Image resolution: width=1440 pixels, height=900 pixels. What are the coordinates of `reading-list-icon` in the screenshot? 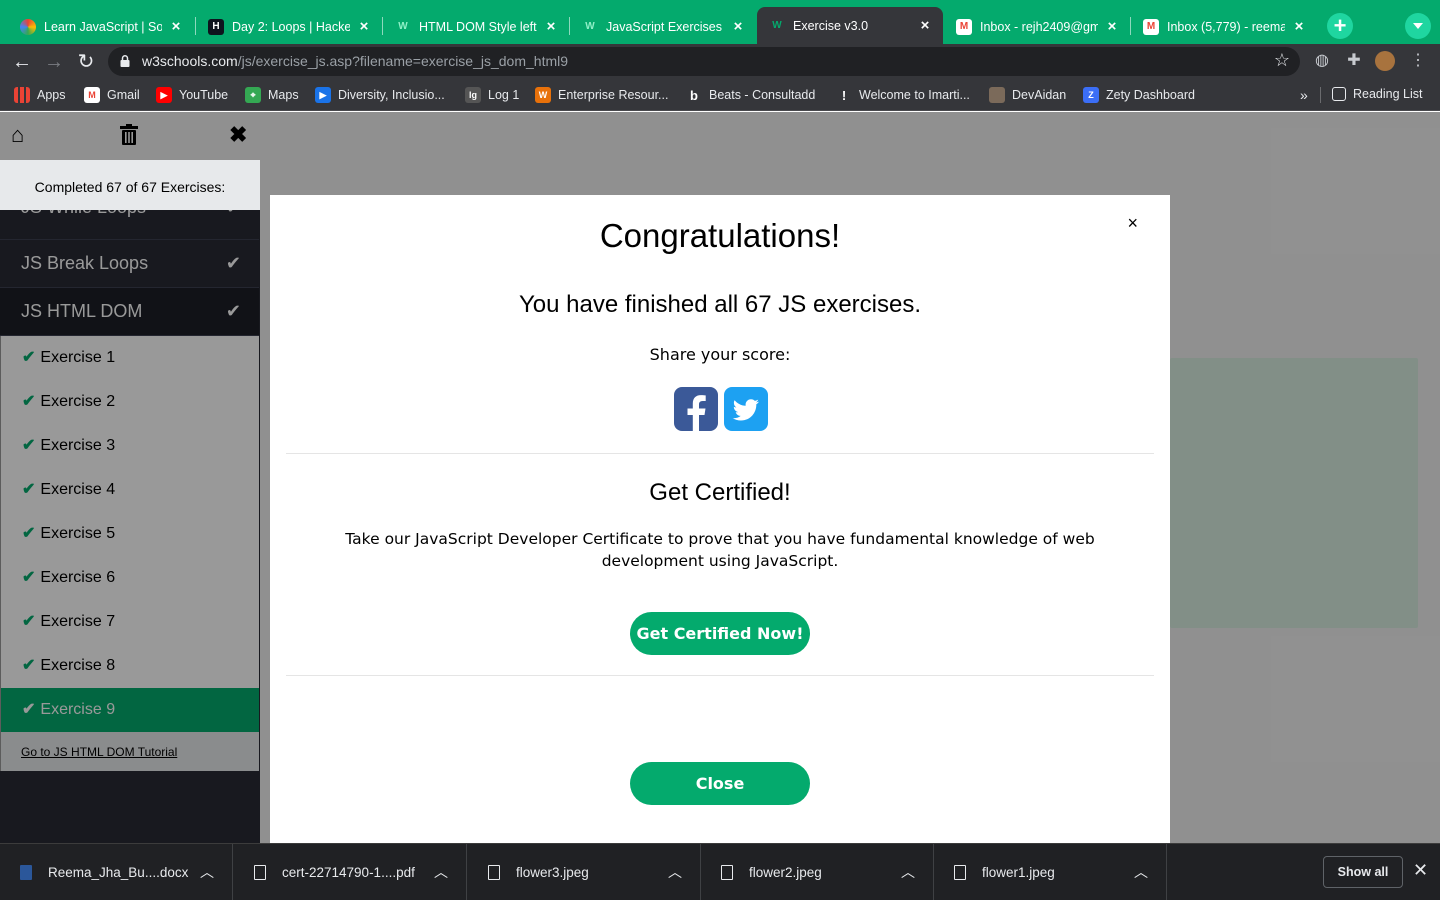 It's located at (1339, 94).